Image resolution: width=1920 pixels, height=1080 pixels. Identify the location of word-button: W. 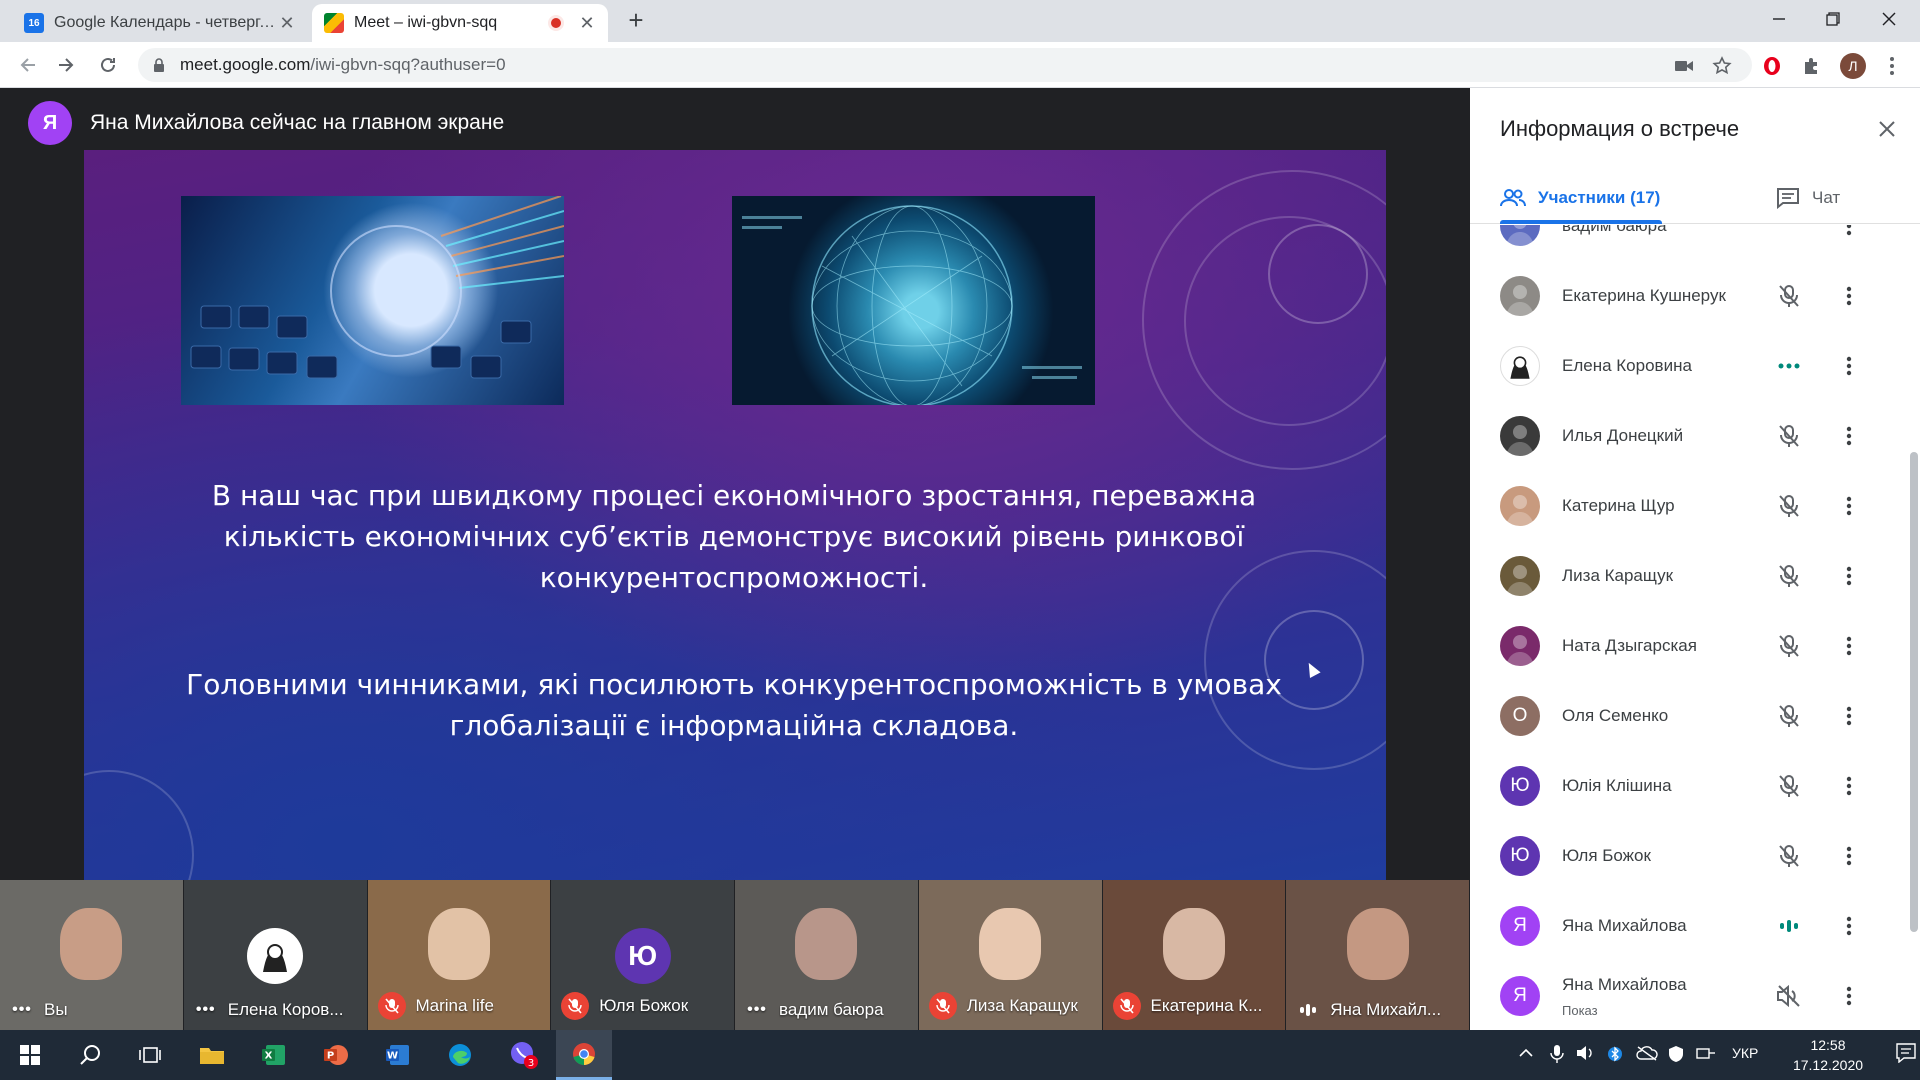
(398, 1055).